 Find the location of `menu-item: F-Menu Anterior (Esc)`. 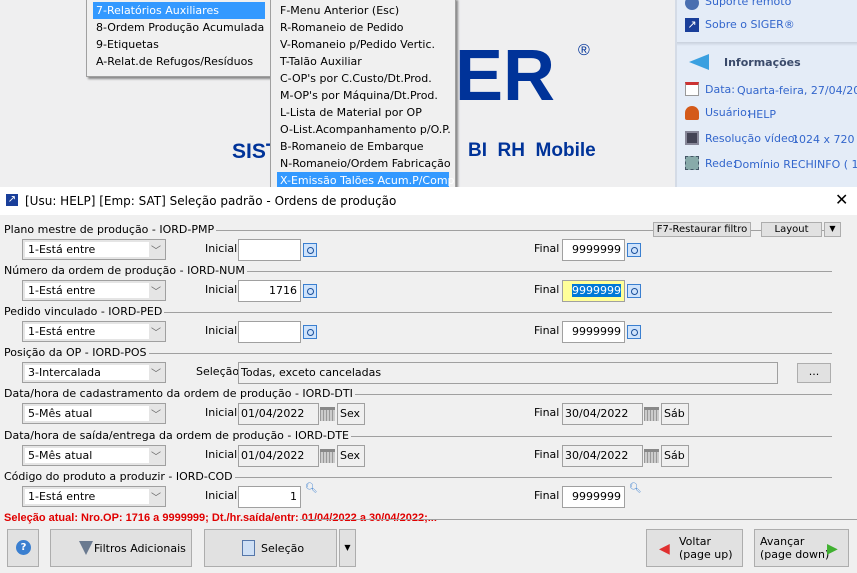

menu-item: F-Menu Anterior (Esc) is located at coordinates (338, 10).